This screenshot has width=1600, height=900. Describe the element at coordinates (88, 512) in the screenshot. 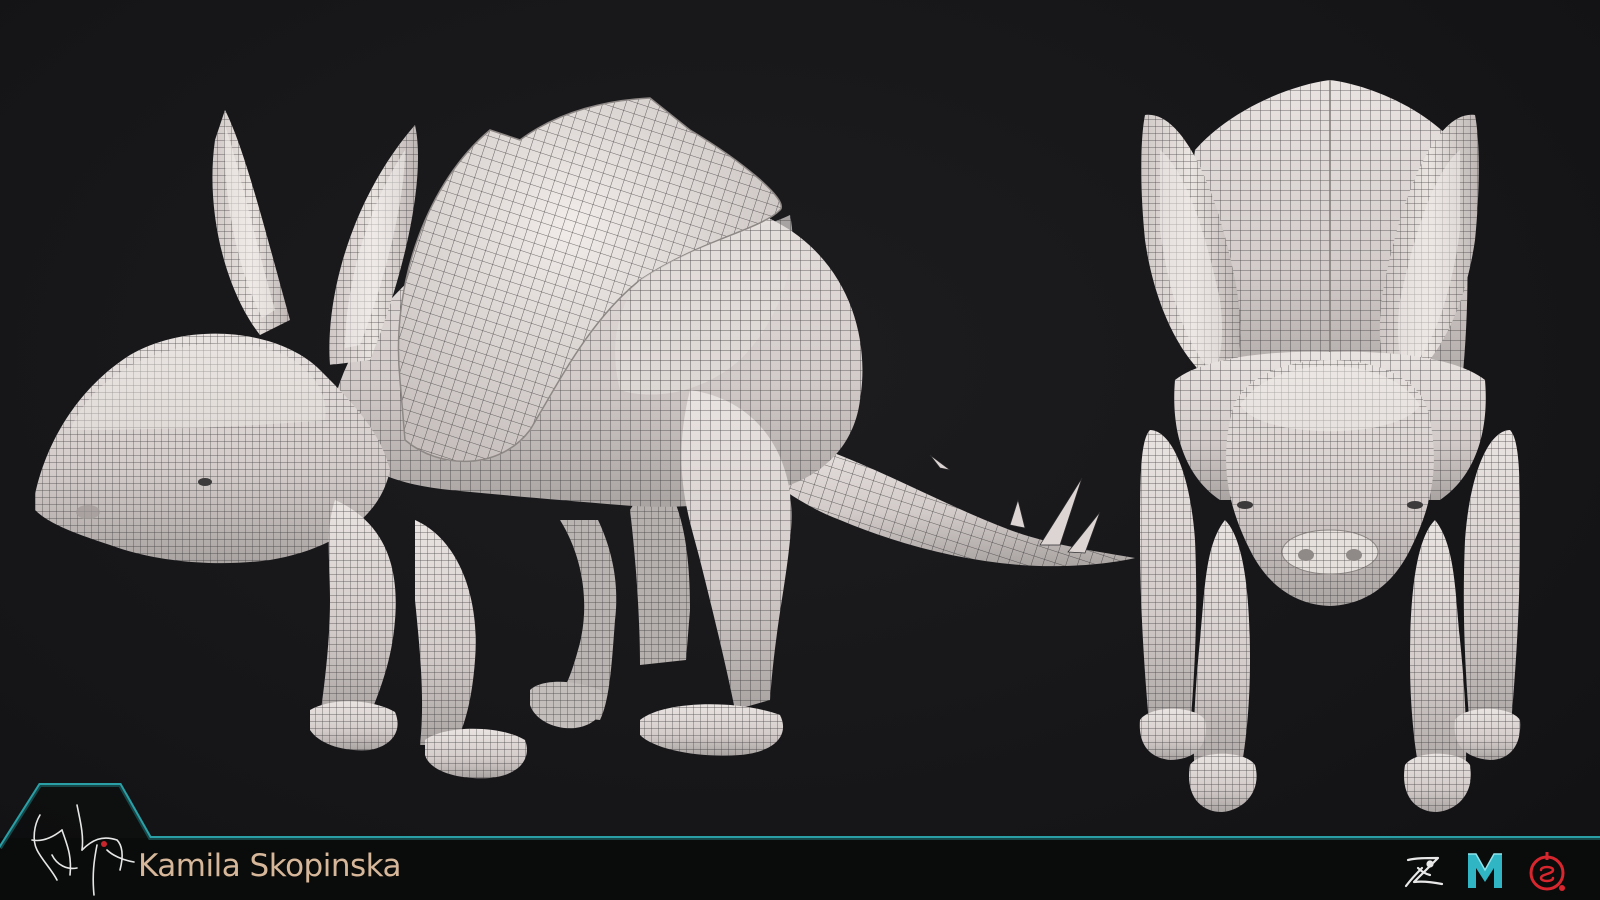

I see `side-view-nostril` at that location.